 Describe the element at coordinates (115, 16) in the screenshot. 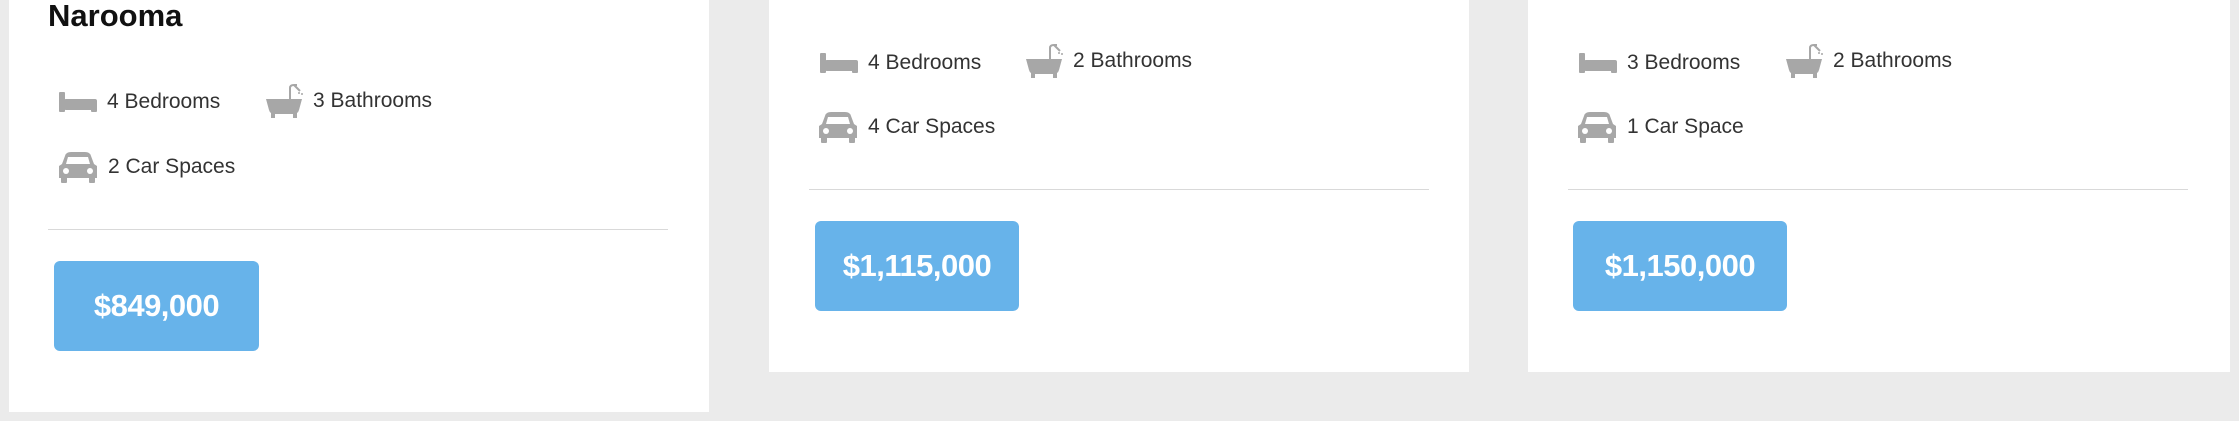

I see `listing-title: Narooma` at that location.